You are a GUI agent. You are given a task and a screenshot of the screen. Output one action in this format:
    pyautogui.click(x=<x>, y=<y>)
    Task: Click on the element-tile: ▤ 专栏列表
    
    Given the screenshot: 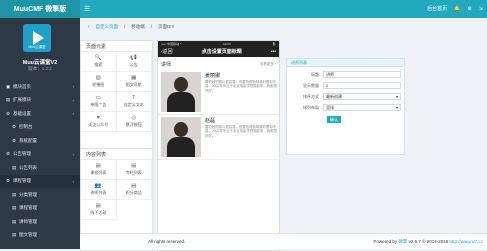 What is the action you would take?
    pyautogui.click(x=134, y=170)
    